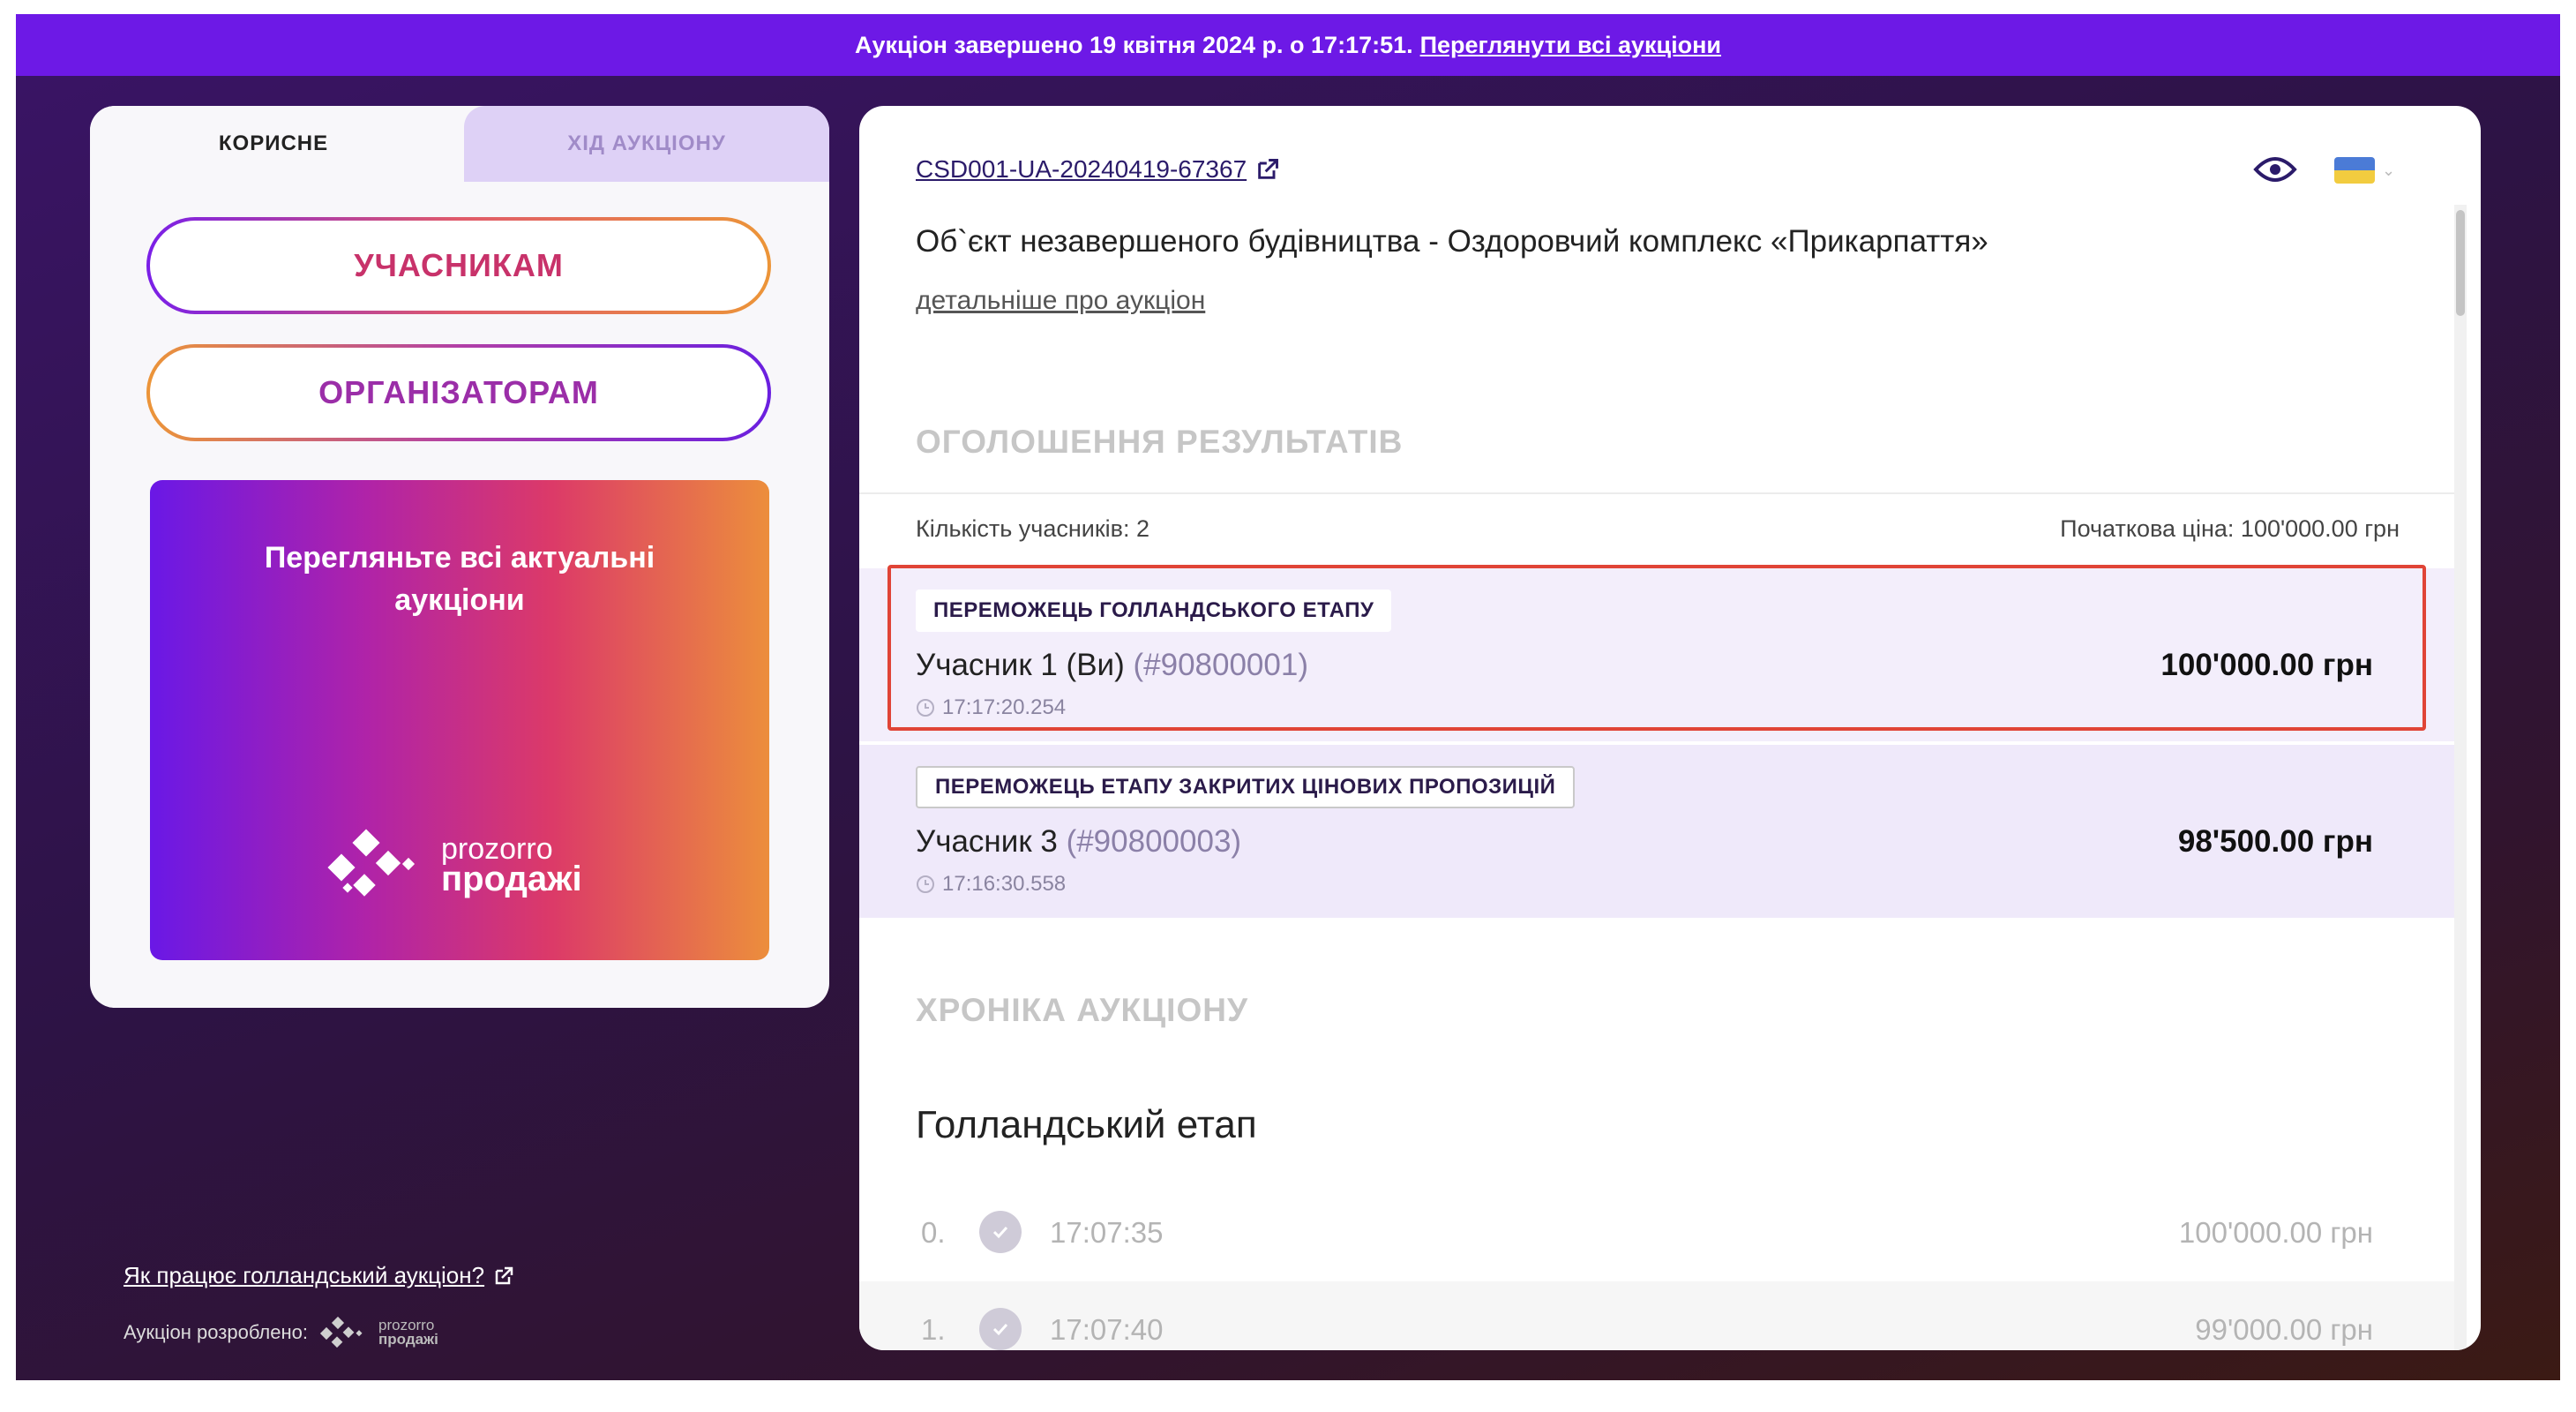  I want to click on prozorro-logo-icon, so click(371, 863).